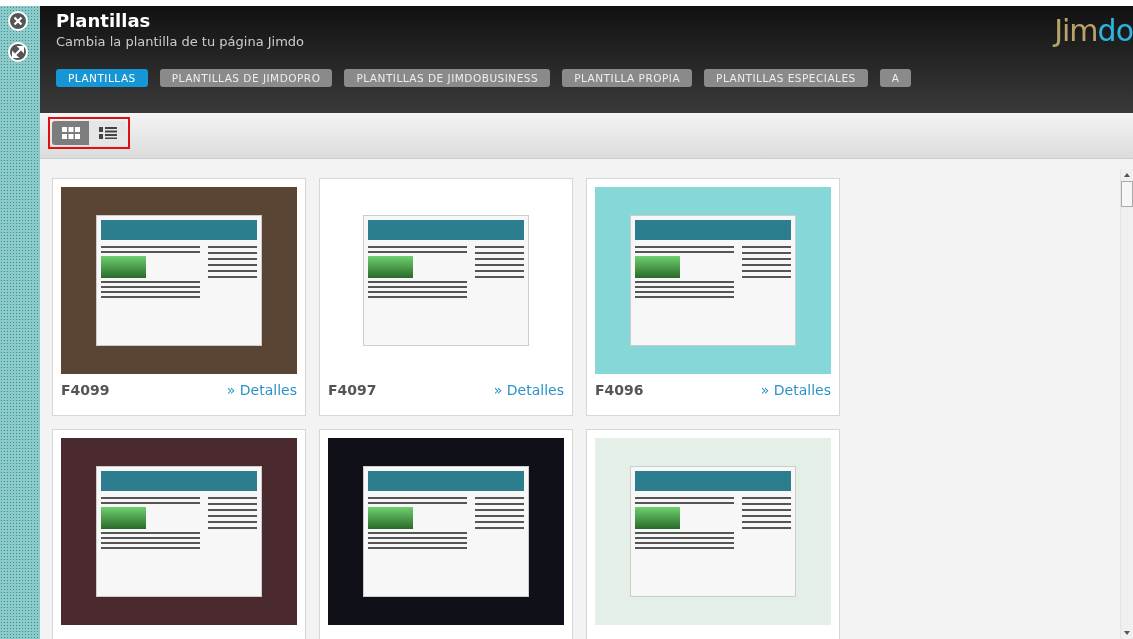 The height and width of the screenshot is (639, 1133). What do you see at coordinates (713, 297) in the screenshot?
I see `template-card: F4096 » Detalles` at bounding box center [713, 297].